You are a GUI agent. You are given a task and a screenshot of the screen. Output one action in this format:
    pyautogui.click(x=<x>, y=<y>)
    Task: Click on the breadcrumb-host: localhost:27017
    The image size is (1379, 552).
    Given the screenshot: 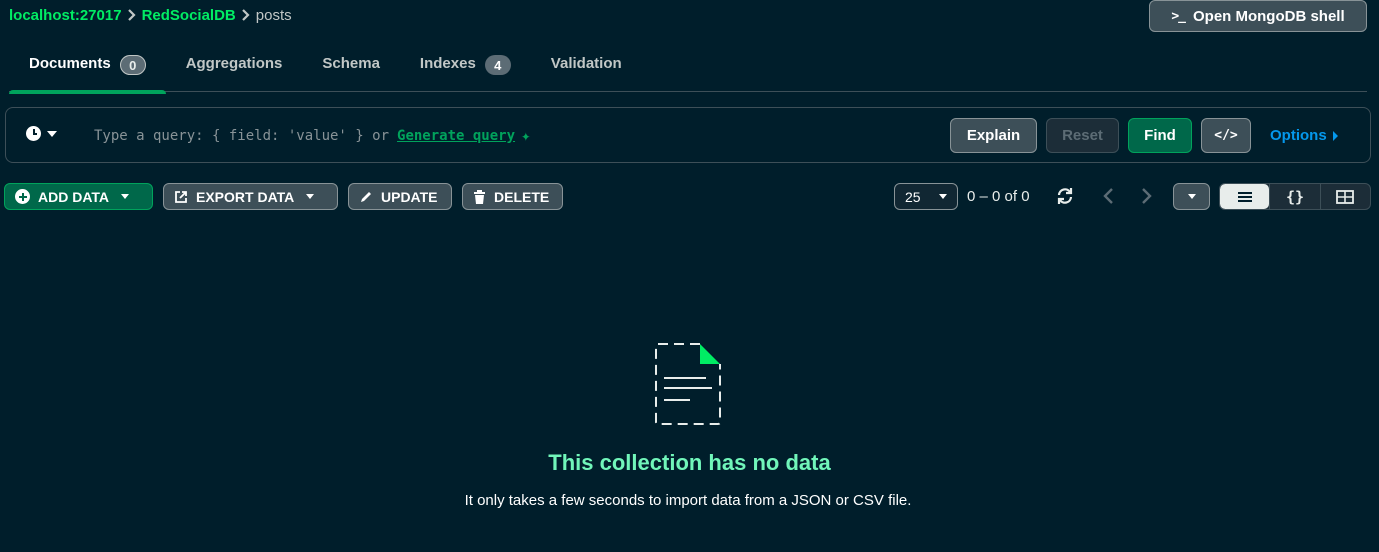 What is the action you would take?
    pyautogui.click(x=65, y=15)
    